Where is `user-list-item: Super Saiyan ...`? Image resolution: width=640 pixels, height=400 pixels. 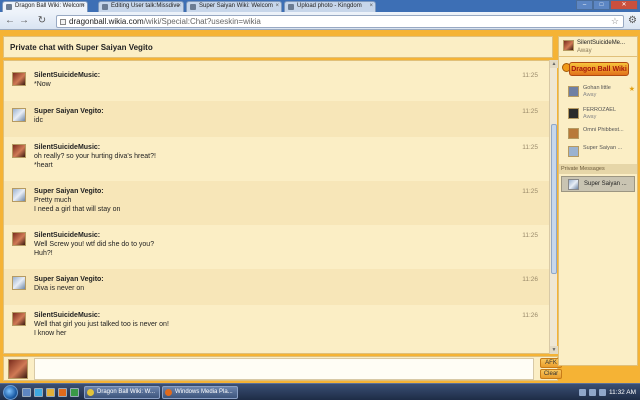 user-list-item: Super Saiyan ... is located at coordinates (598, 153).